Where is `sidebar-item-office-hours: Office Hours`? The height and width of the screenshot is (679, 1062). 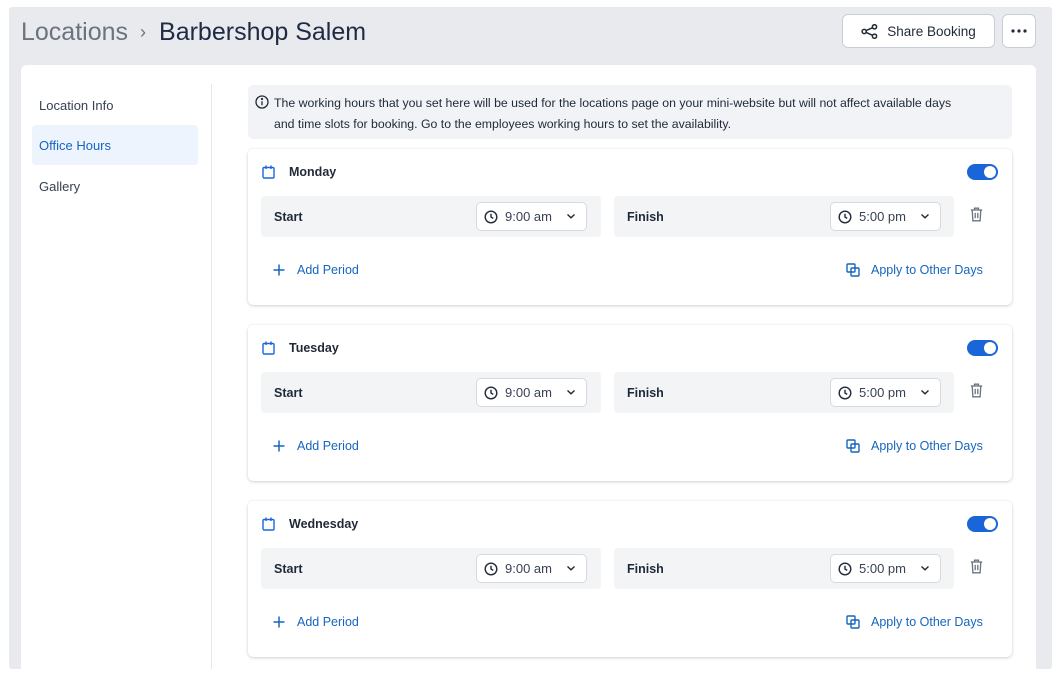
sidebar-item-office-hours: Office Hours is located at coordinates (115, 145).